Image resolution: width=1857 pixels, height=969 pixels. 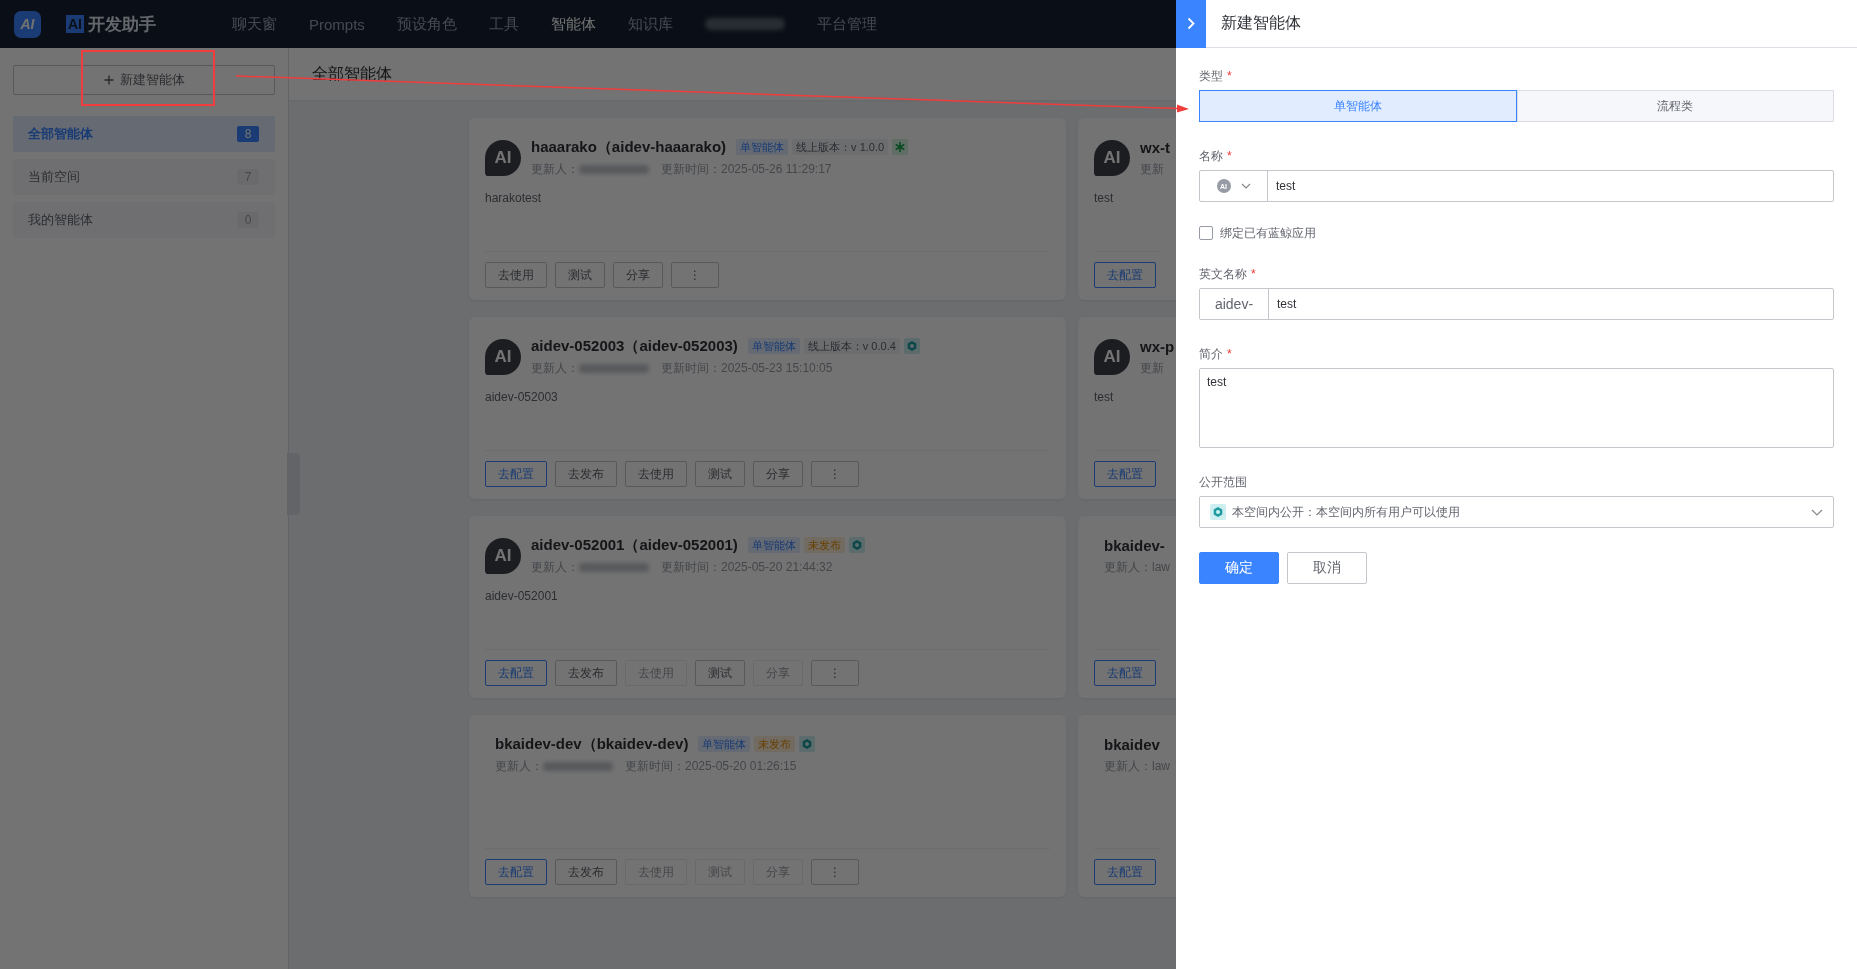 What do you see at coordinates (522, 596) in the screenshot?
I see `agent-description: aidev-052001` at bounding box center [522, 596].